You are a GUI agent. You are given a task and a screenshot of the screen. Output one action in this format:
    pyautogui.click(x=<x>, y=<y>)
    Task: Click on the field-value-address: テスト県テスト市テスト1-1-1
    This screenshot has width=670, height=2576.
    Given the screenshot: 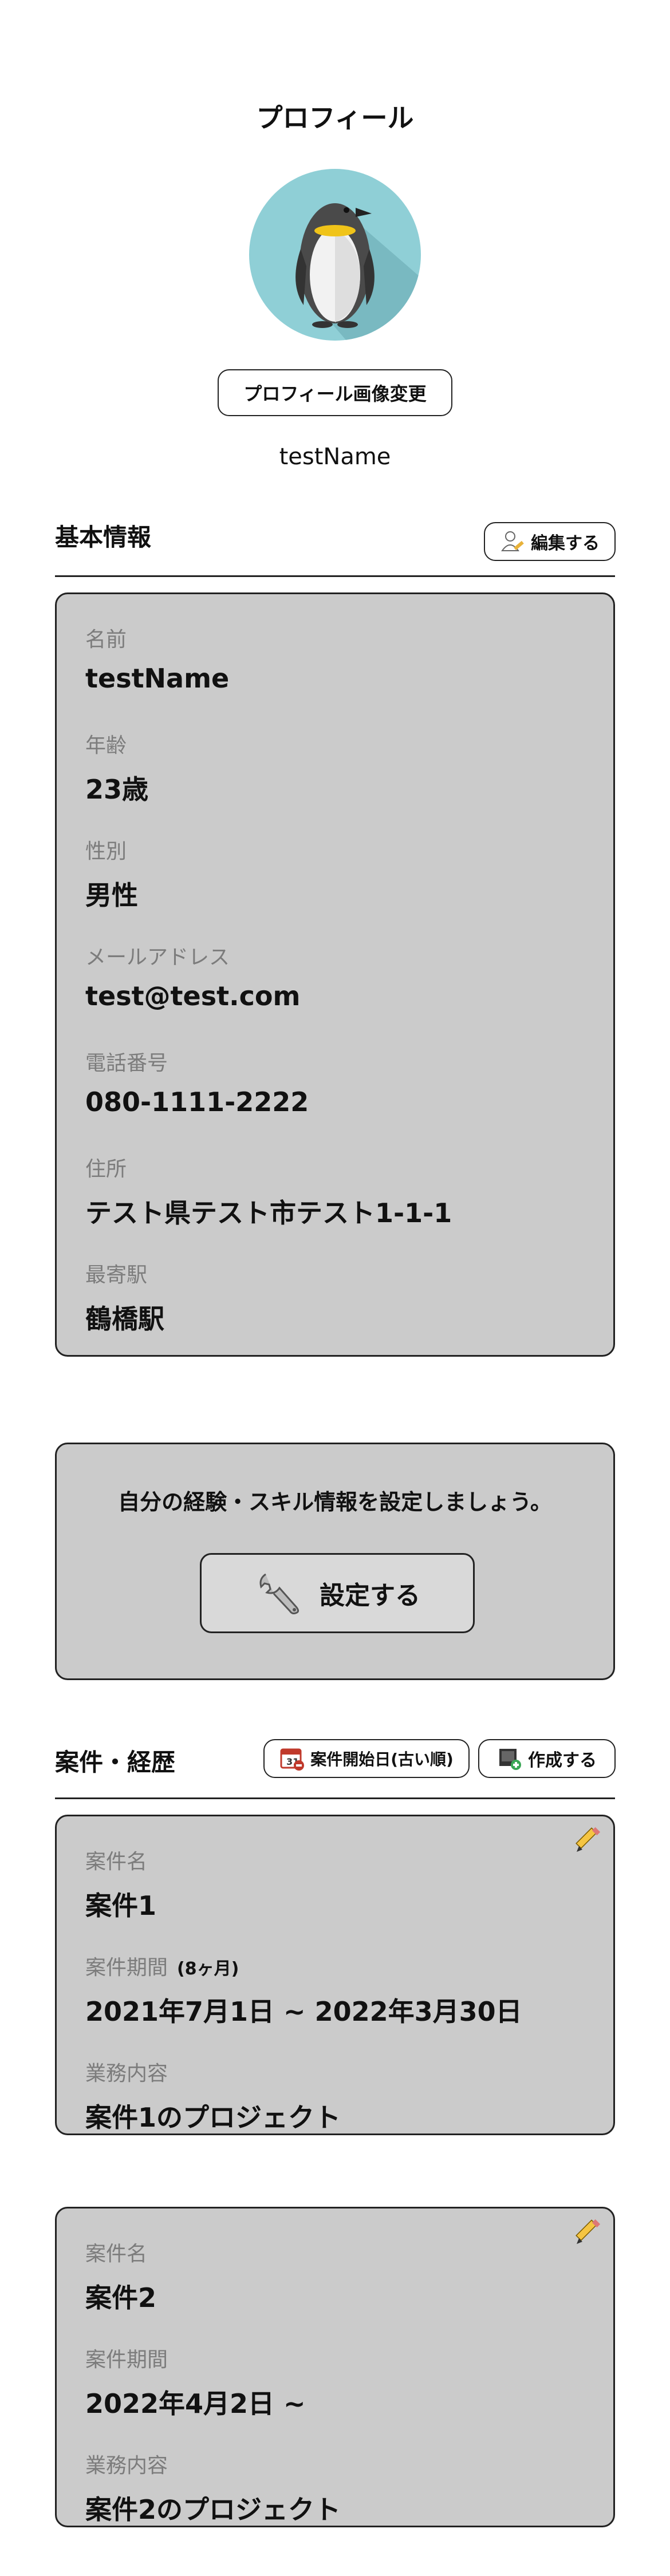 What is the action you would take?
    pyautogui.click(x=268, y=1213)
    